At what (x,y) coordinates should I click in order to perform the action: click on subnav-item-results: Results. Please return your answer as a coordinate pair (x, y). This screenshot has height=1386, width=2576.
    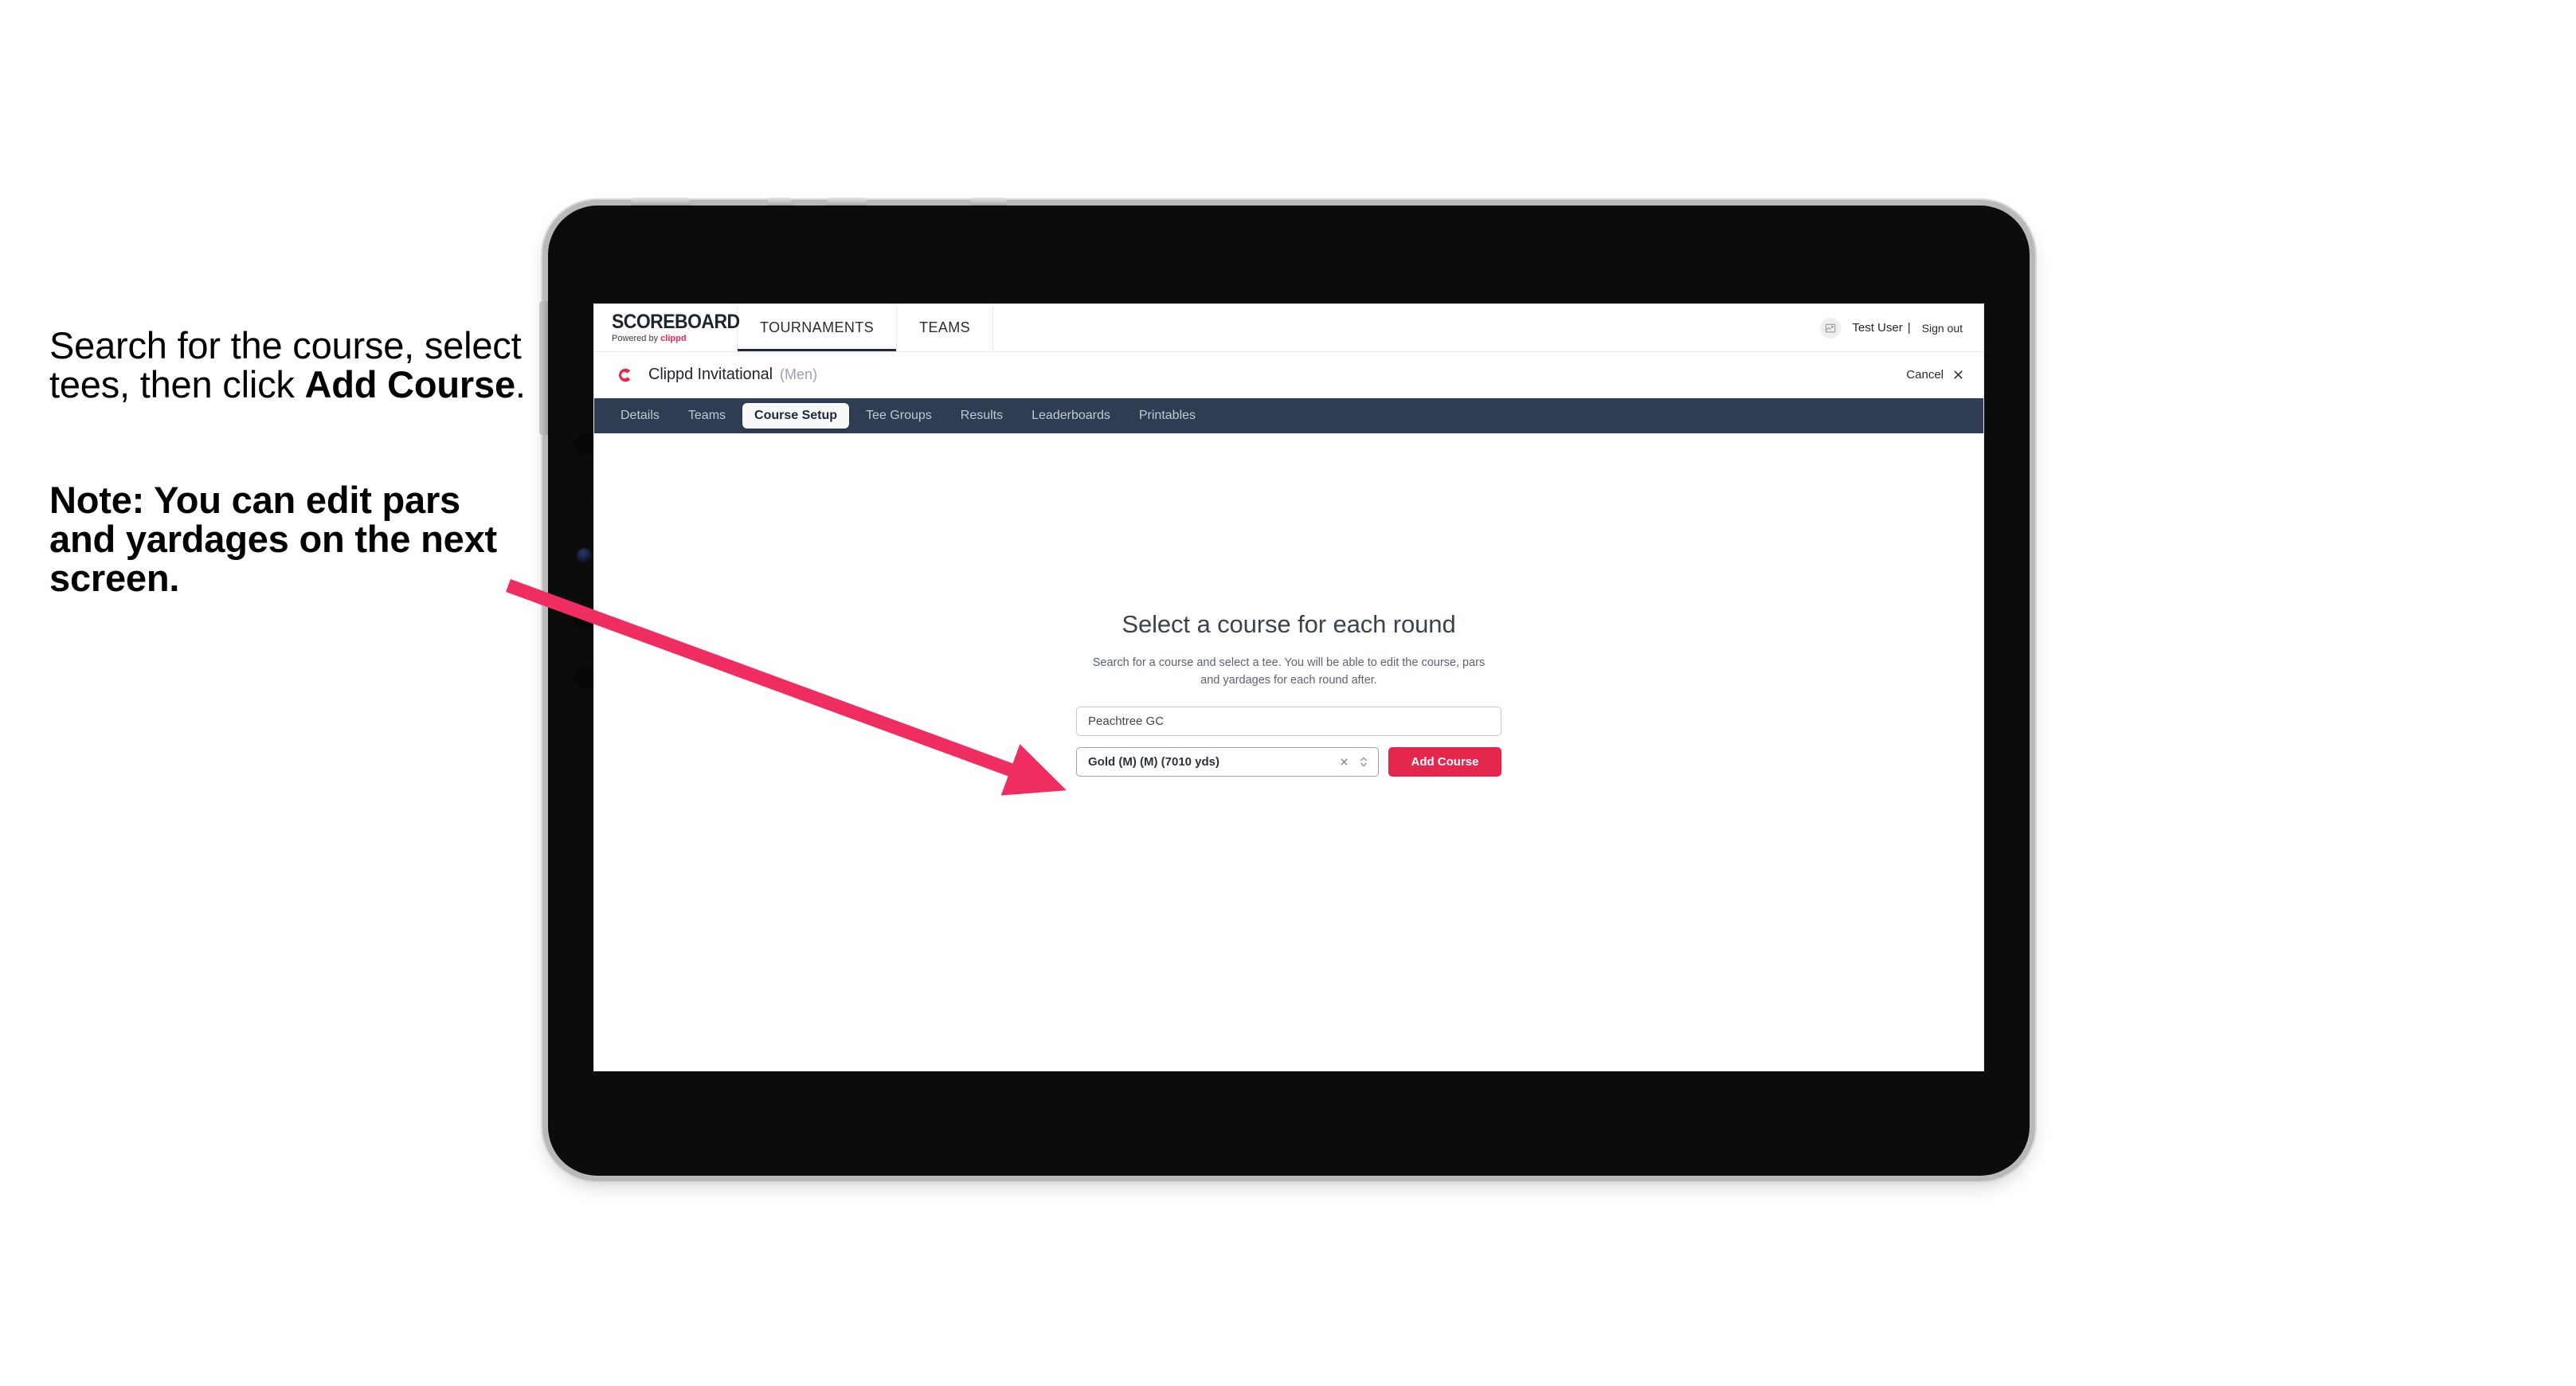
    Looking at the image, I should click on (982, 416).